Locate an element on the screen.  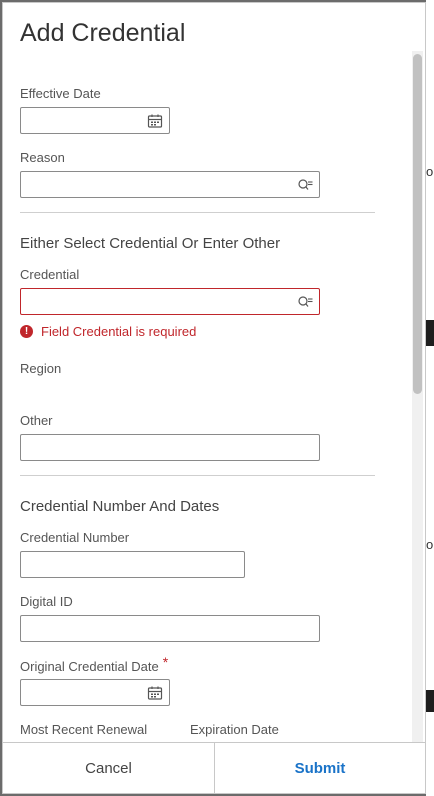
credential-lookup-input is located at coordinates (170, 301).